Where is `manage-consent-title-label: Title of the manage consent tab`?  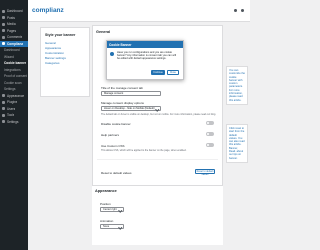 manage-consent-title-label: Title of the manage consent tab is located at coordinates (122, 88).